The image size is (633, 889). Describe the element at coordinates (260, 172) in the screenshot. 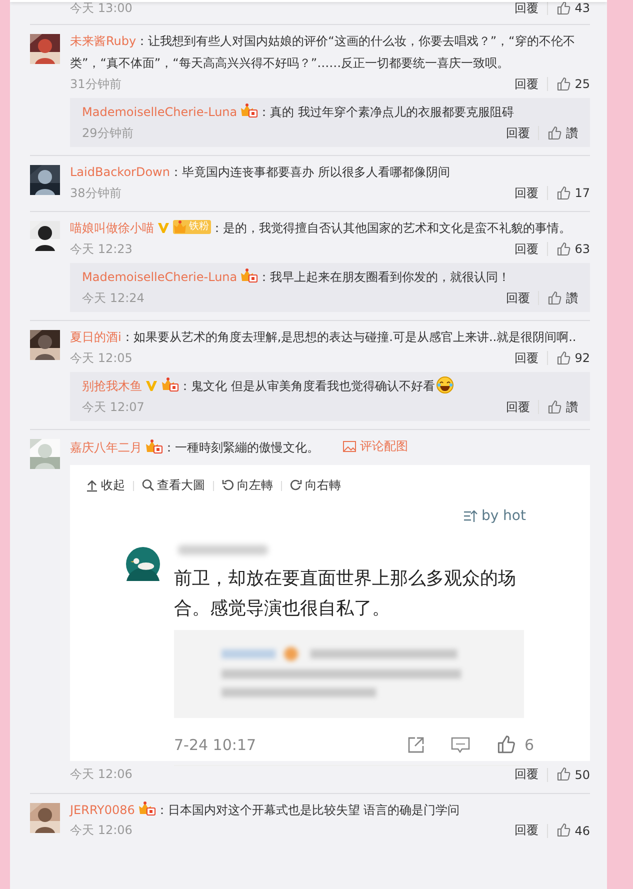

I see `comment-text: LaidBackorDown：毕竟国内连丧事都要喜办 所以很多人看哪都像阴间` at that location.